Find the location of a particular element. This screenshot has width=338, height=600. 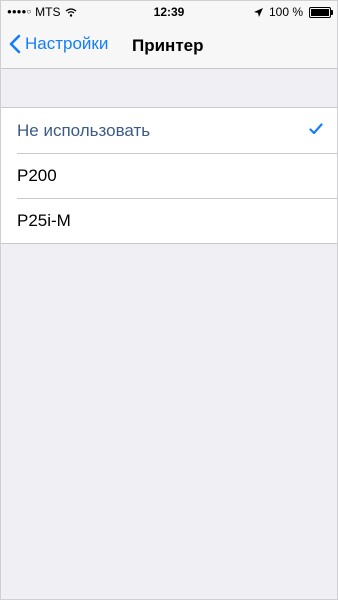

status-bar: ●●●●○ MTS 12:39 100 % is located at coordinates (169, 12).